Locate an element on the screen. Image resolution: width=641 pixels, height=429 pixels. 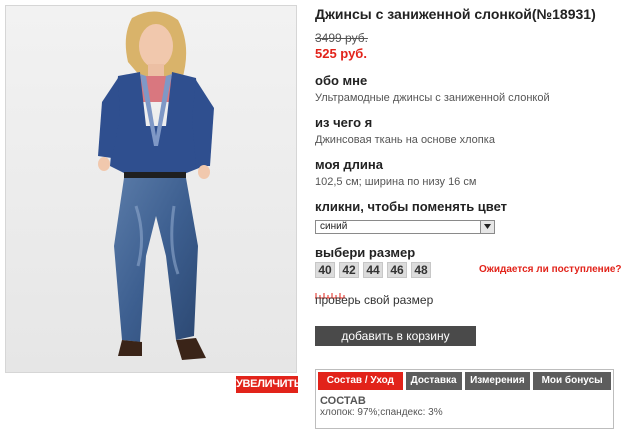
material-text: Джинсовая ткань на основе хлопка is located at coordinates (405, 140).